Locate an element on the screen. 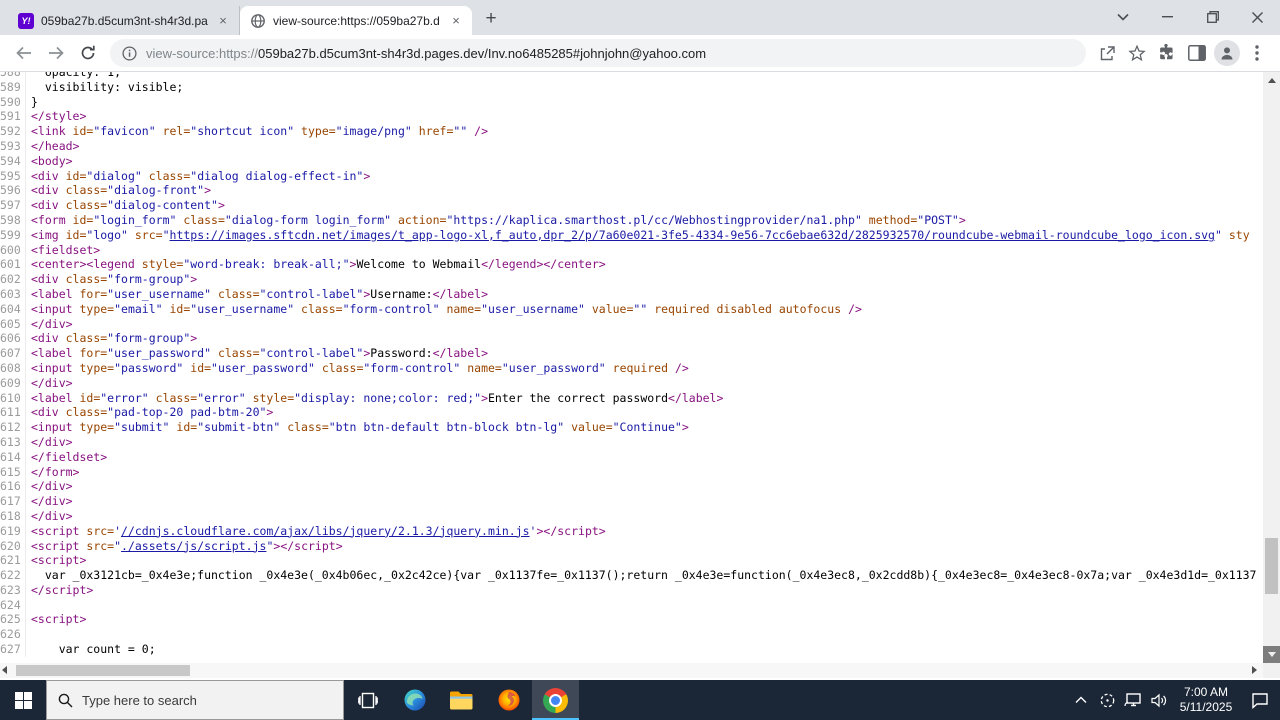 This screenshot has height=720, width=1280. line-number: 612 is located at coordinates (13, 427).